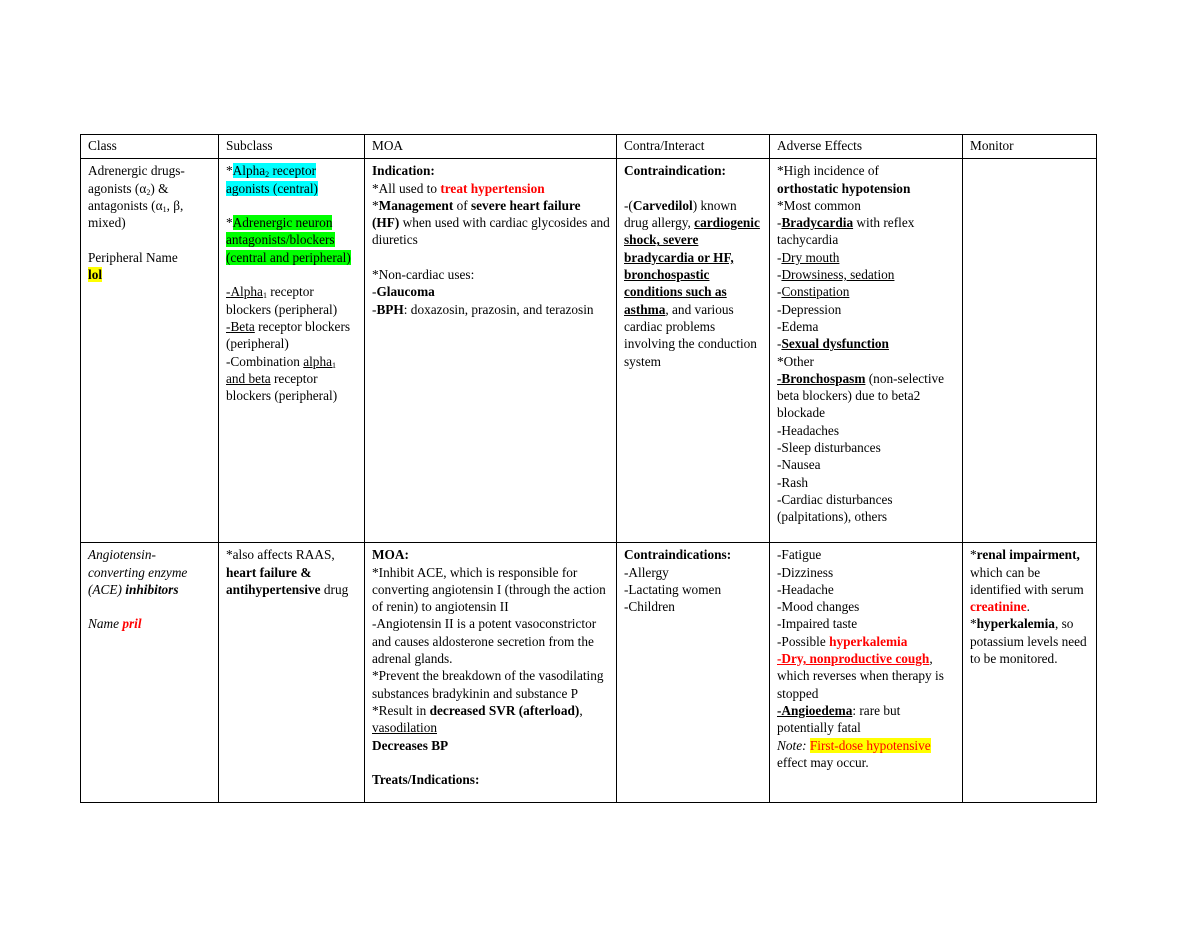 Image resolution: width=1200 pixels, height=927 pixels. What do you see at coordinates (675, 171) in the screenshot?
I see `contraindication-heading: Contraindication:` at bounding box center [675, 171].